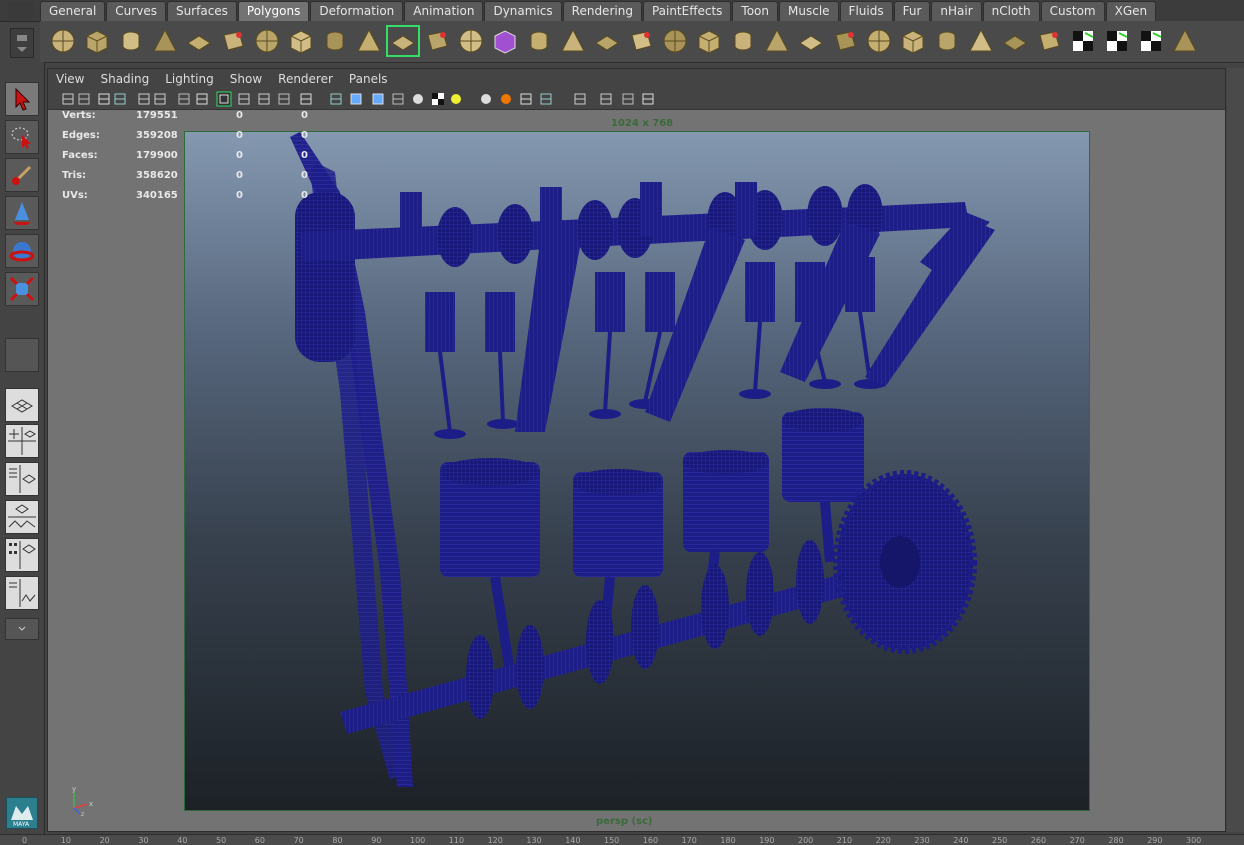  I want to click on isolate-select-button, so click(580, 99).